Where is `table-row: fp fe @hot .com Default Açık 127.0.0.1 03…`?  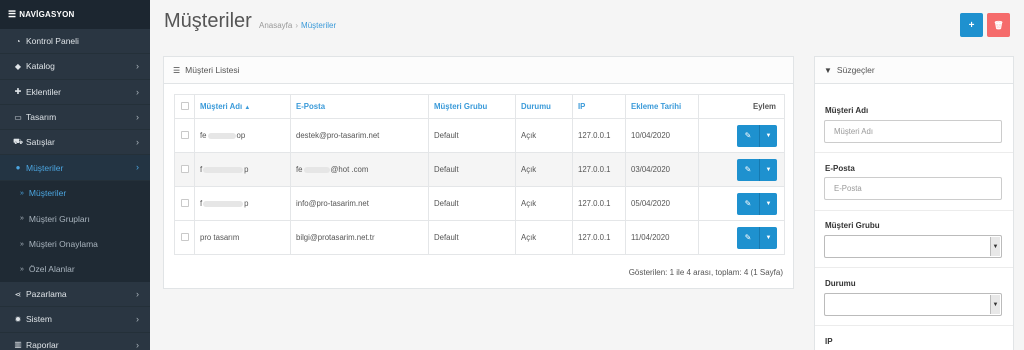
table-row: fp fe @hot .com Default Açık 127.0.0.1 03… is located at coordinates (479, 169).